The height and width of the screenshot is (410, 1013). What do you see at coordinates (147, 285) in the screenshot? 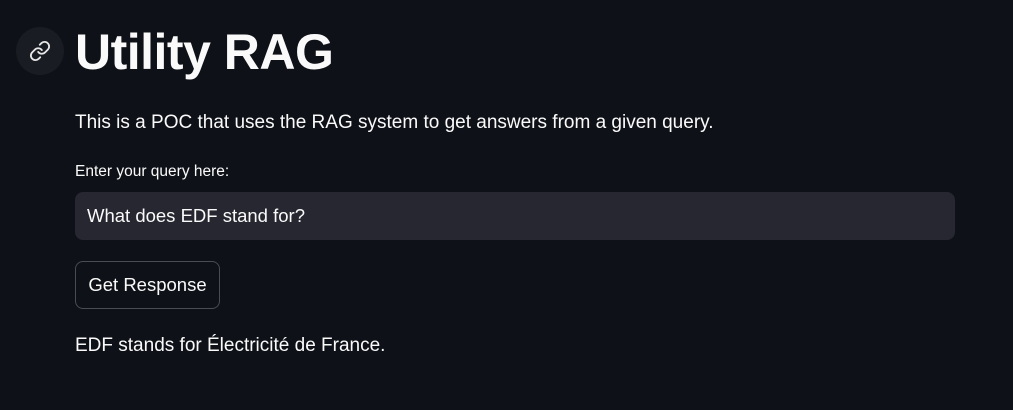
I see `get-response-button: Get Response` at bounding box center [147, 285].